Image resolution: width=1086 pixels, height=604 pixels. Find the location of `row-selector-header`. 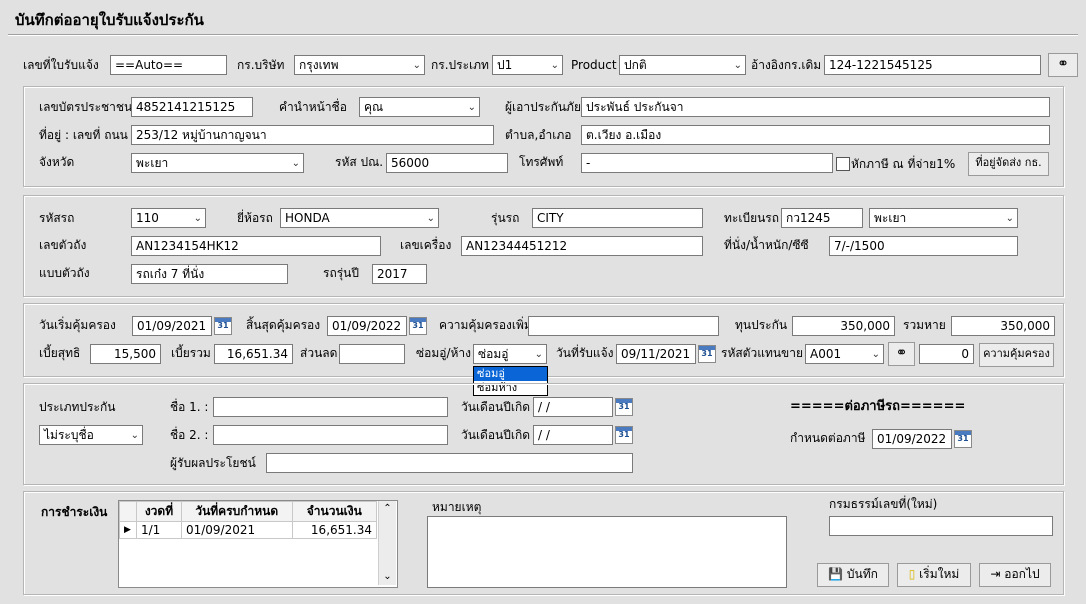

row-selector-header is located at coordinates (128, 511).